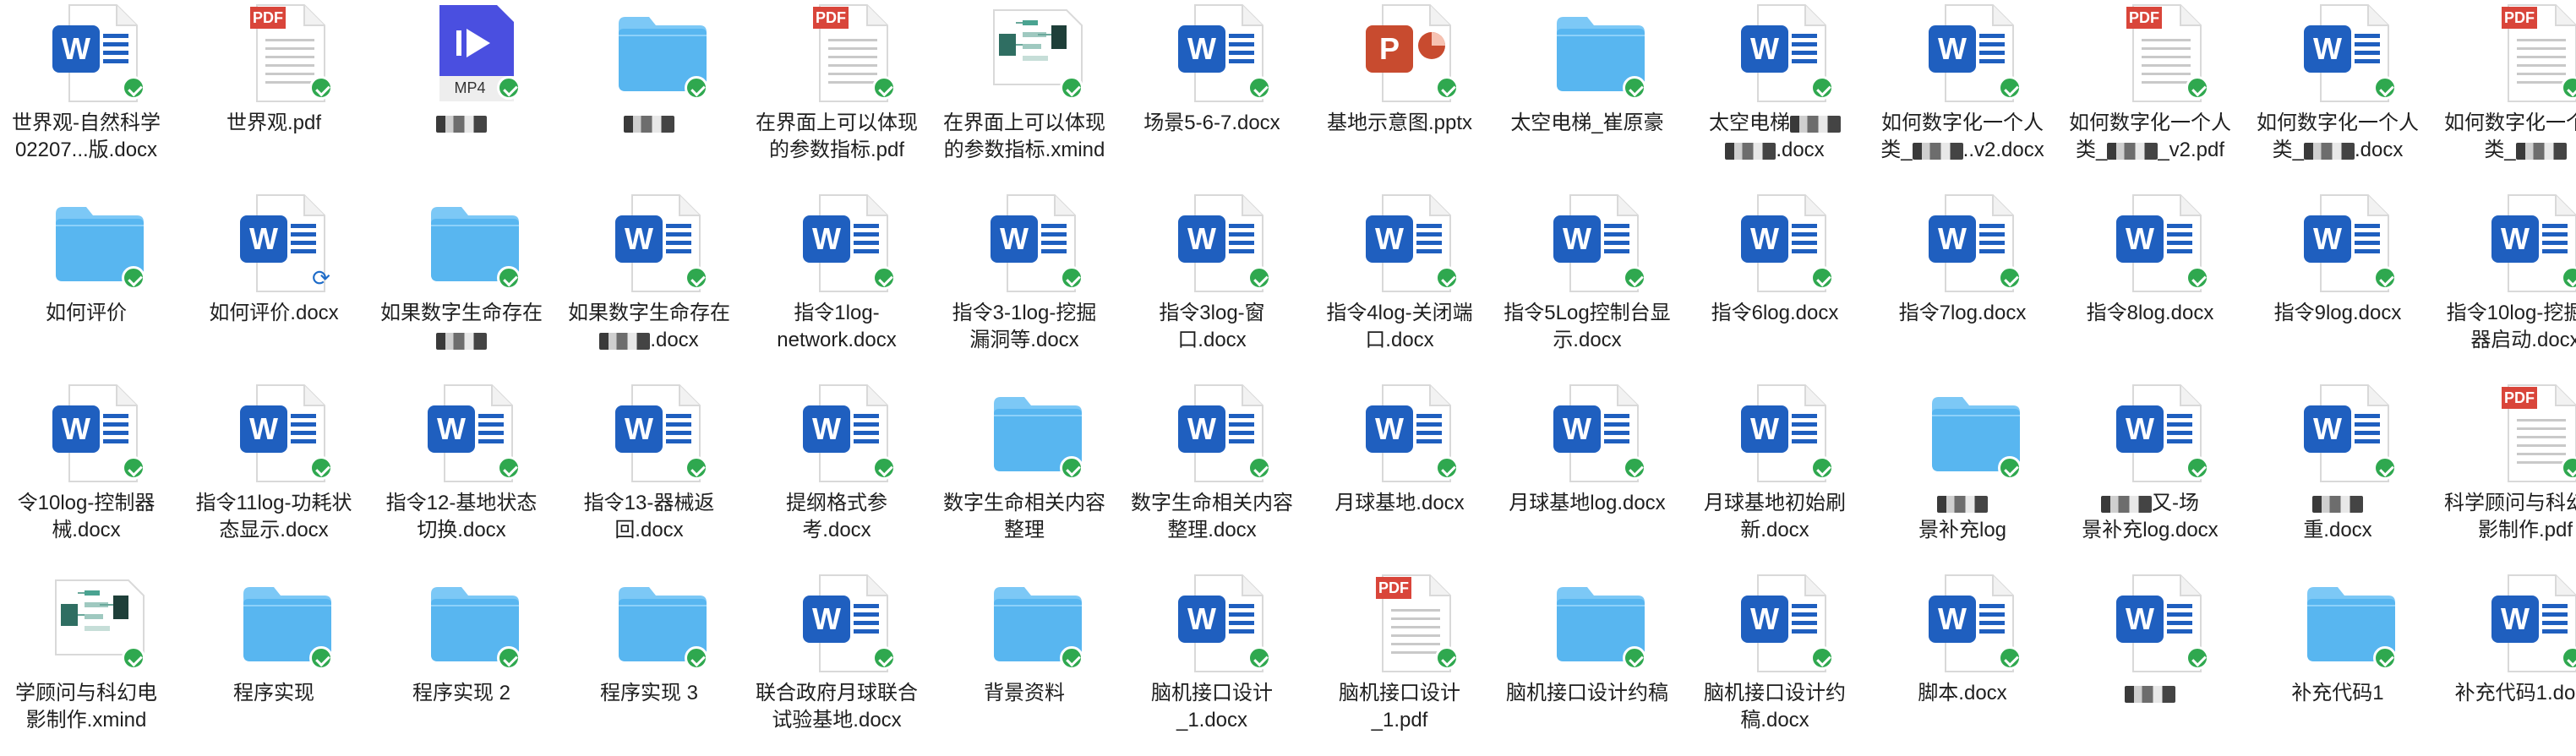 The image size is (2576, 756). What do you see at coordinates (461, 93) in the screenshot?
I see `file-item: MP4` at bounding box center [461, 93].